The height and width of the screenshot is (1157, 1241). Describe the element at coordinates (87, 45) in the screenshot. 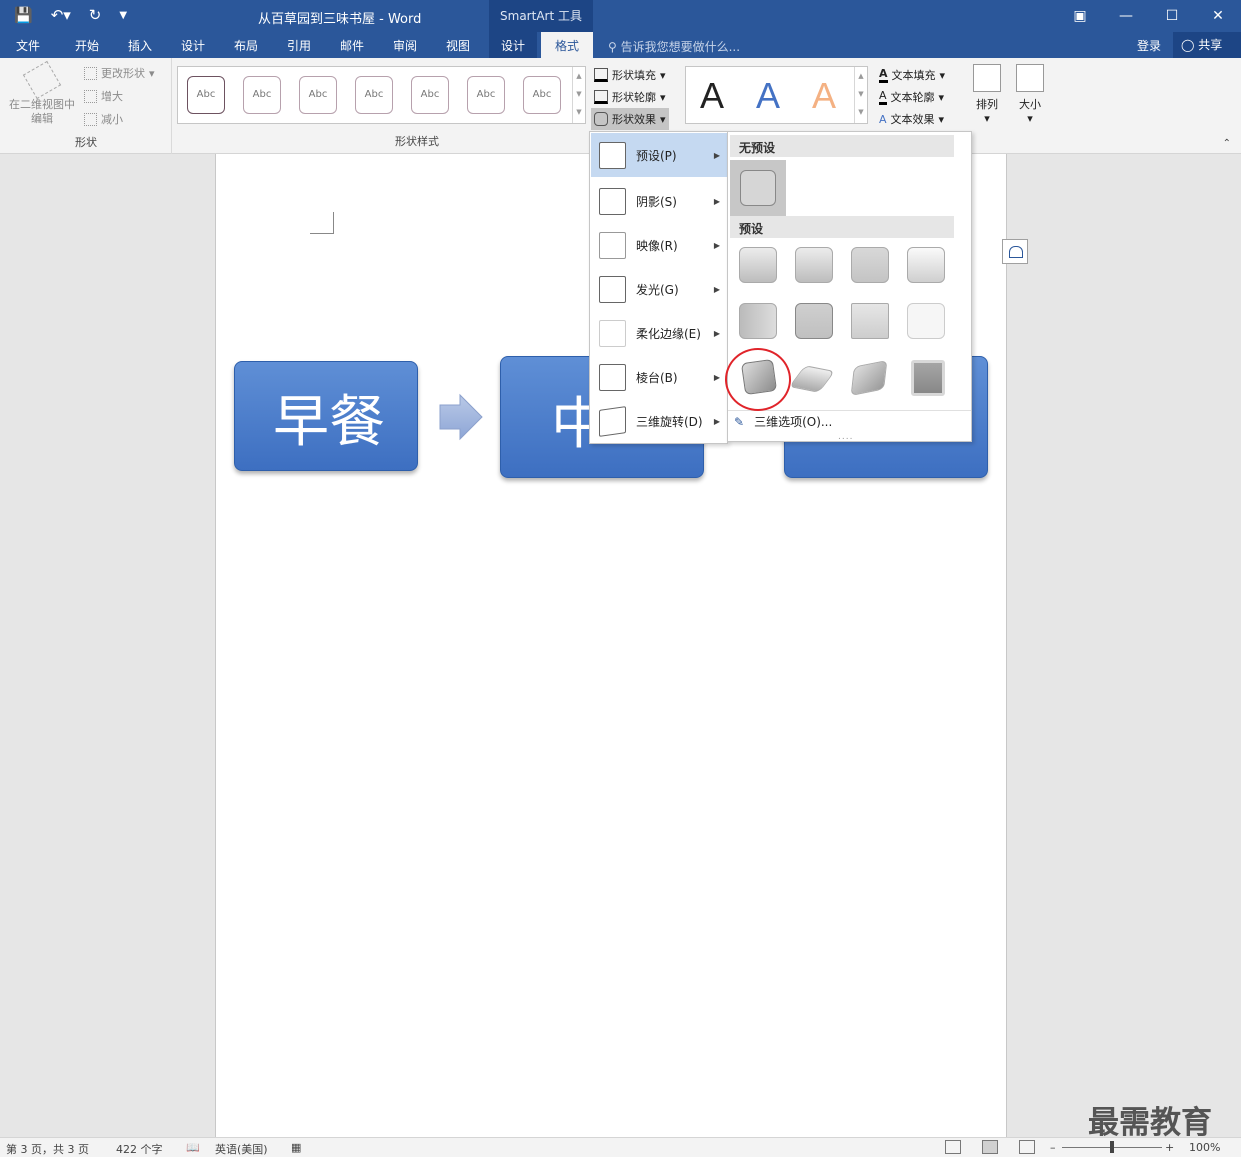

I see `tab-home: 开始` at that location.